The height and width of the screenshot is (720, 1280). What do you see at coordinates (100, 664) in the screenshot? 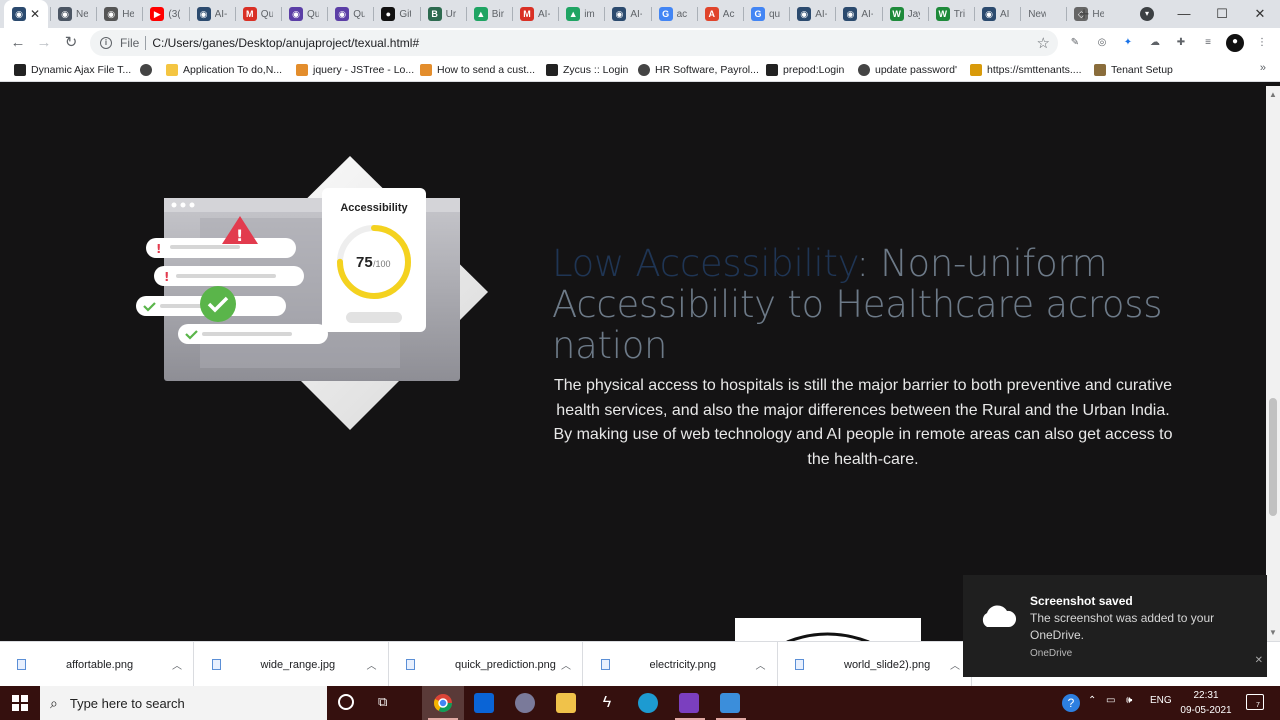
I see `download-filename: affortable.png` at bounding box center [100, 664].